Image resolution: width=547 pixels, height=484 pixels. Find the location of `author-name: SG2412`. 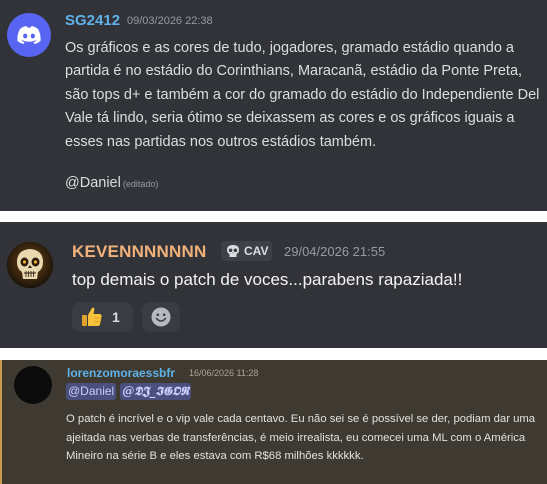

author-name: SG2412 is located at coordinates (92, 20).